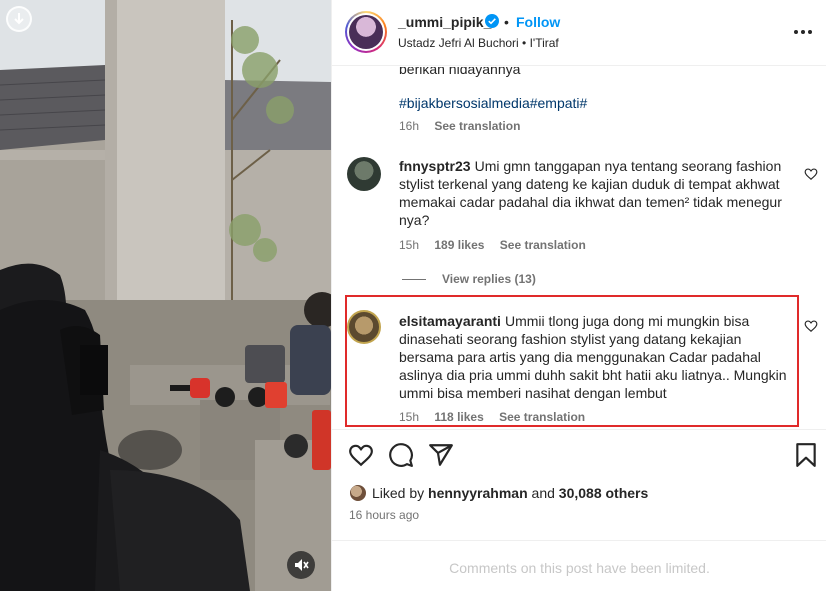 The width and height of the screenshot is (826, 591). Describe the element at coordinates (538, 22) in the screenshot. I see `follow-button: Follow` at that location.